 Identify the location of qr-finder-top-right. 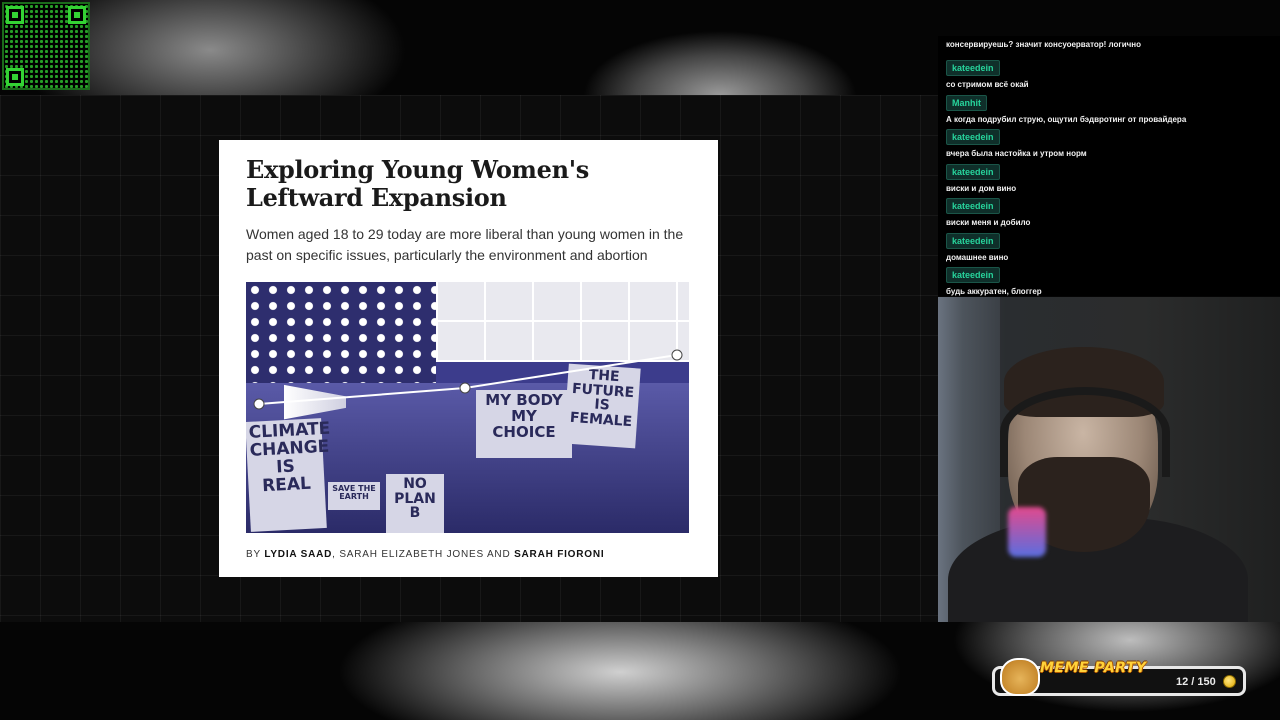
(77, 15).